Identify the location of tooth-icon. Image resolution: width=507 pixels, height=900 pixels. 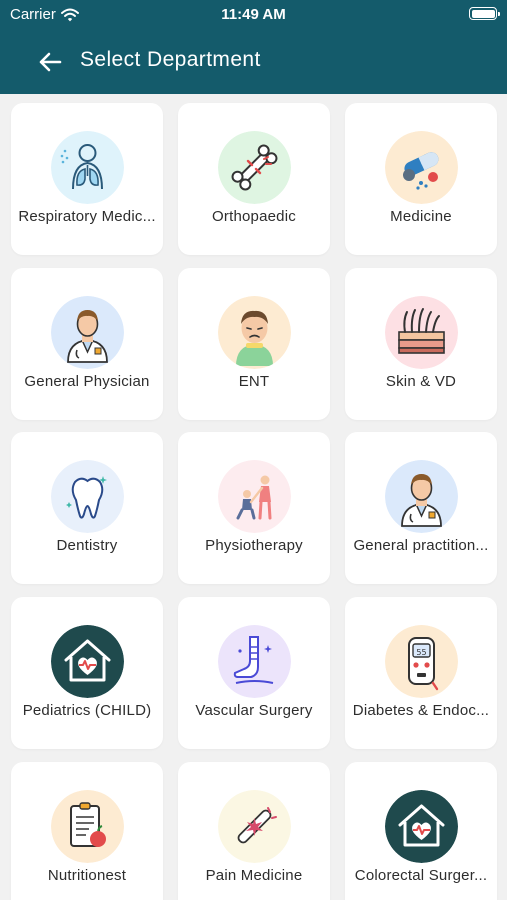
(87, 496).